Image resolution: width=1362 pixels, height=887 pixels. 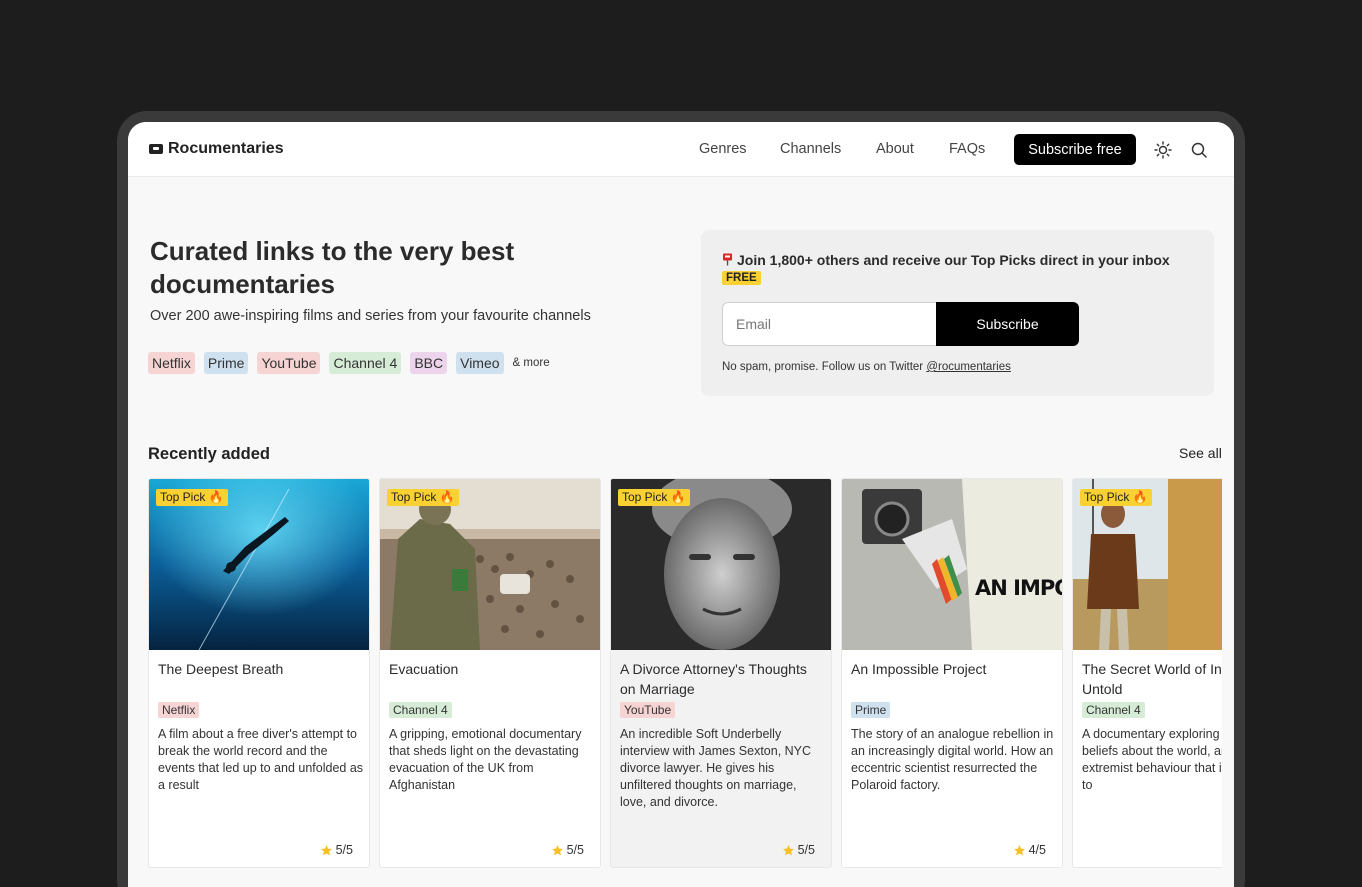 I want to click on chip-youtube: YouTube, so click(x=289, y=363).